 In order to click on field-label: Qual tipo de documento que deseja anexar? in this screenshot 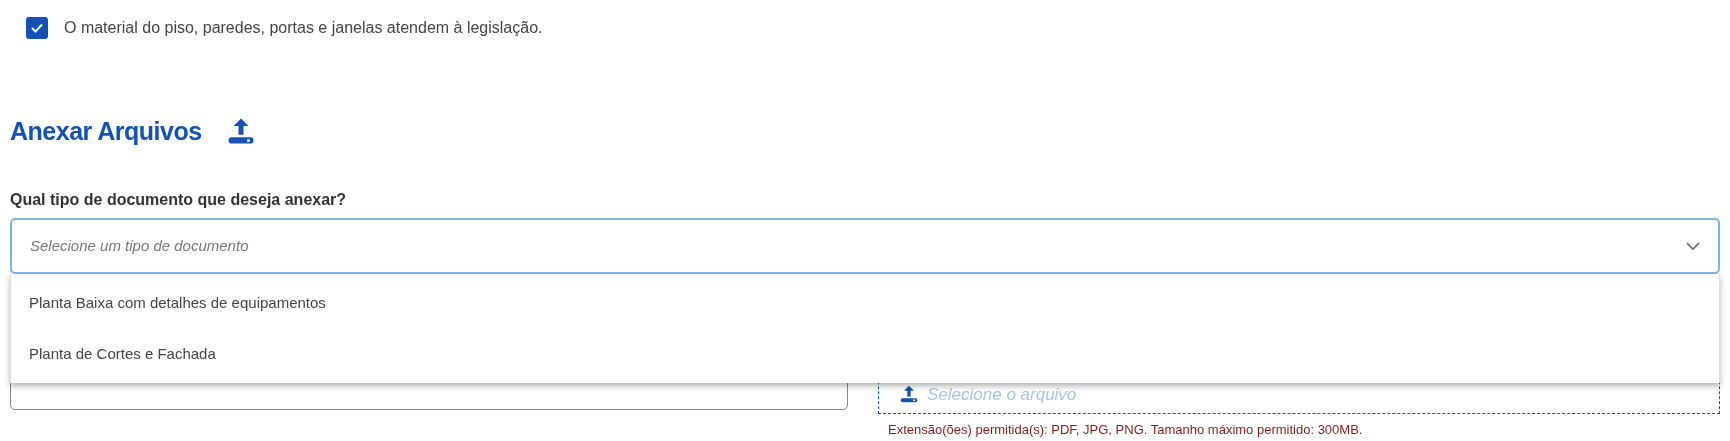, I will do `click(179, 200)`.